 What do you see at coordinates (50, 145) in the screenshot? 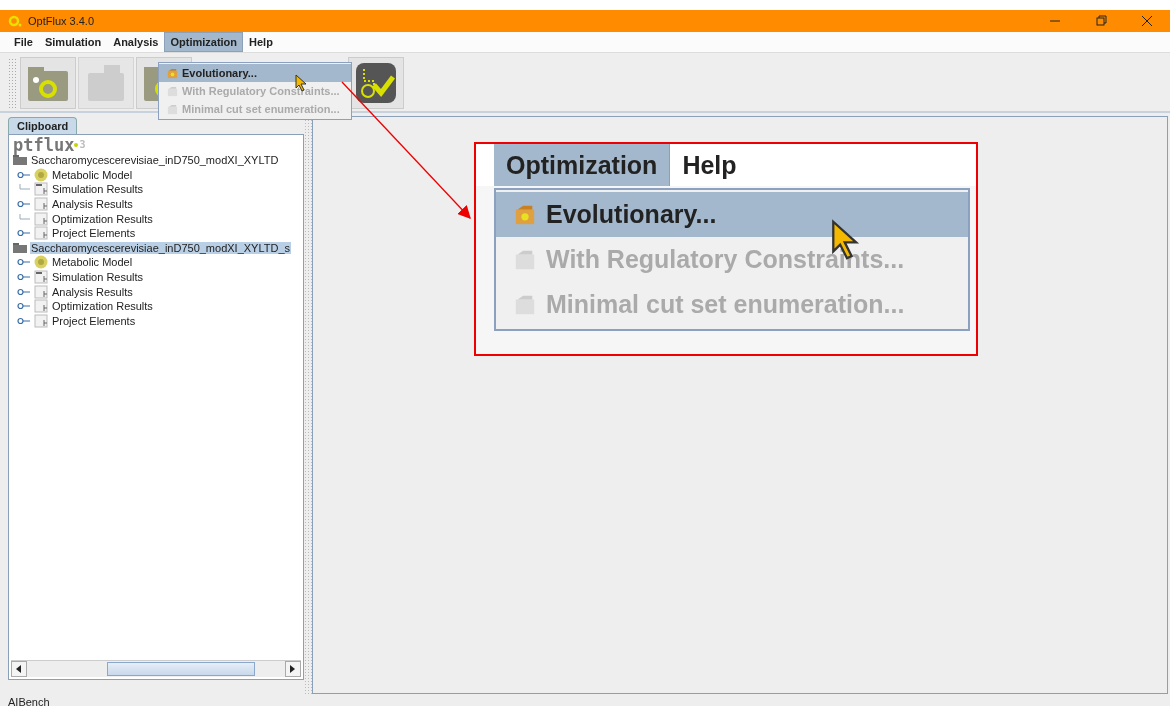
I see `logo: ptflux 3` at bounding box center [50, 145].